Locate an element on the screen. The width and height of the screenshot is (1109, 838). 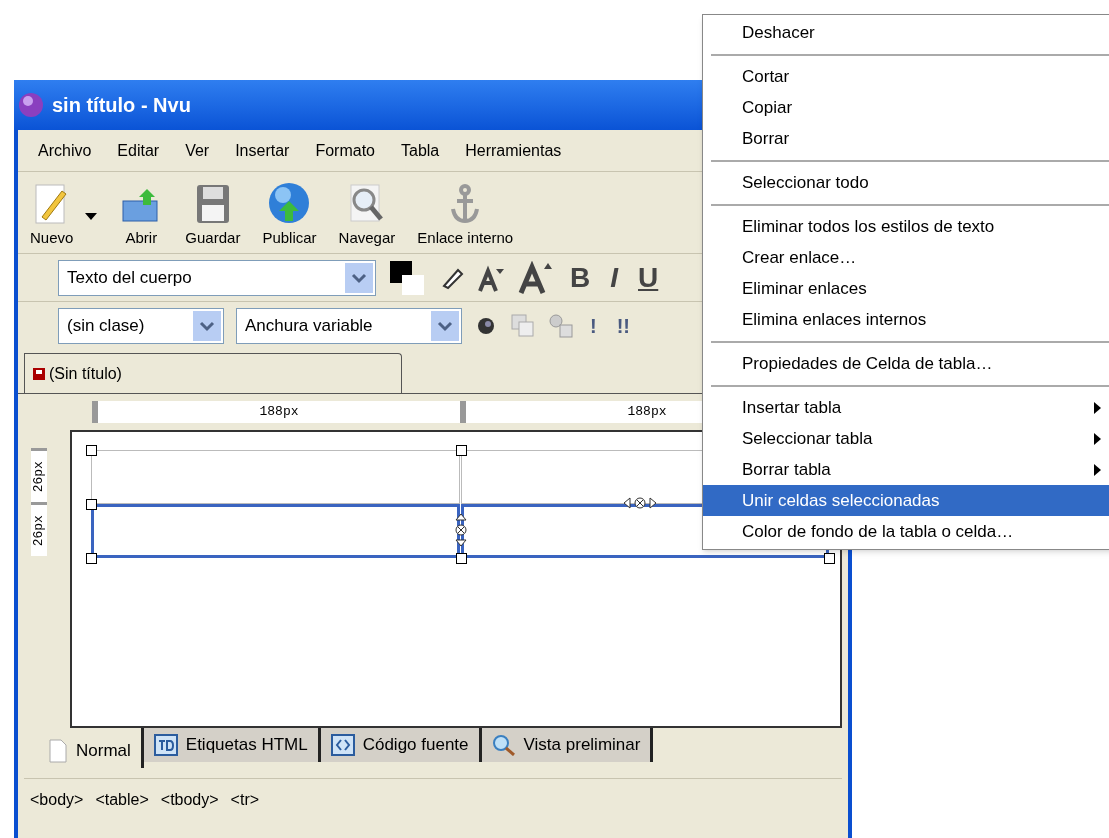
page-icon is located at coordinates (58, 751).